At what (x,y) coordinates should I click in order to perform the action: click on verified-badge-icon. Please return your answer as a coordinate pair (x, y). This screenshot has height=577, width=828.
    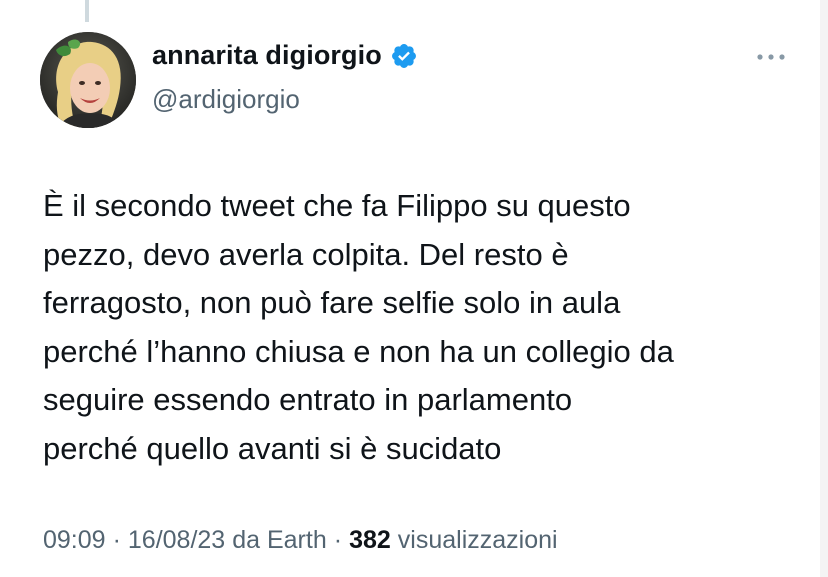
    Looking at the image, I should click on (404, 56).